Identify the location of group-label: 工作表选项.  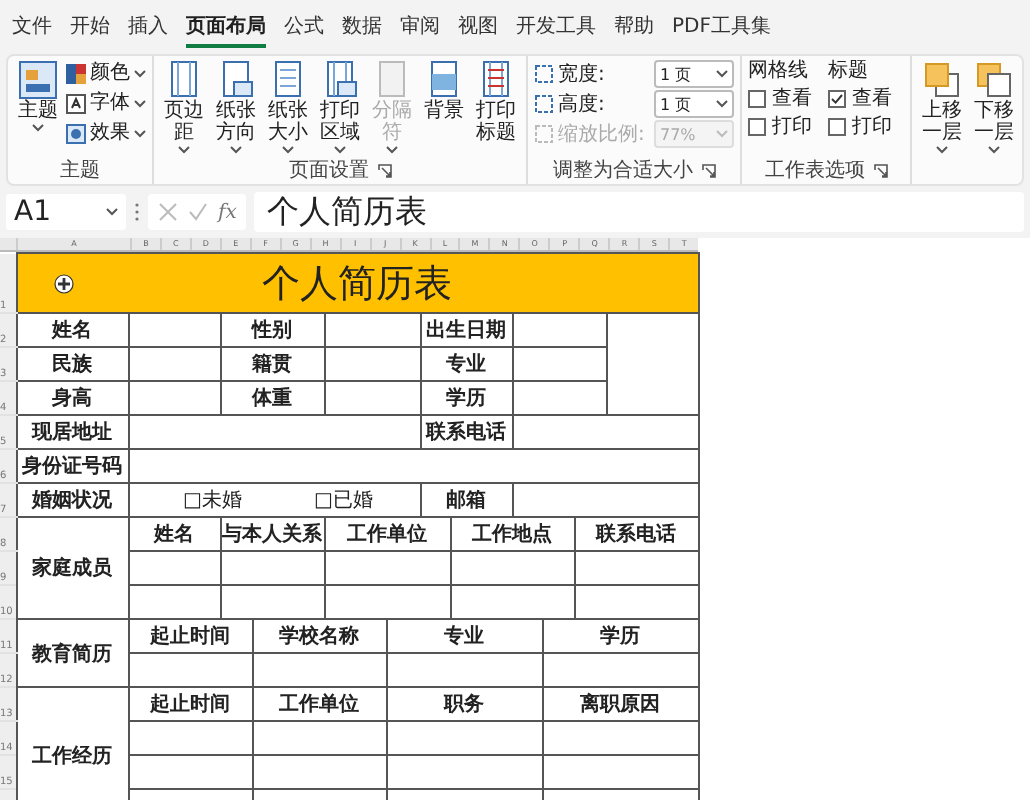
(815, 171).